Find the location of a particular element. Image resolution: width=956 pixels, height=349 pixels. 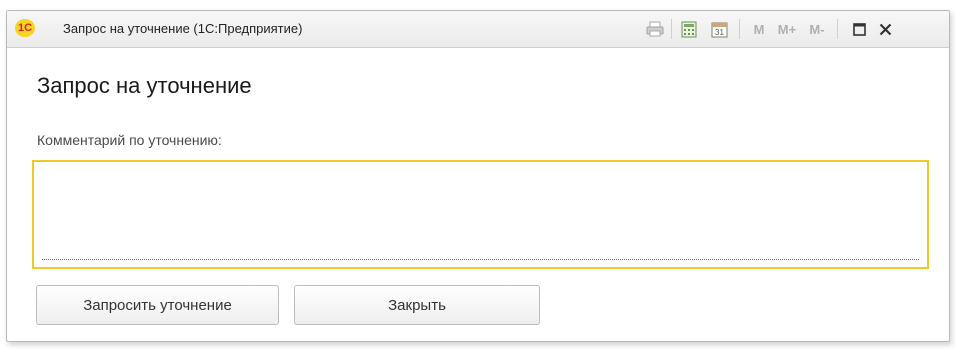

form-heading: Запрос на уточнение is located at coordinates (144, 85).